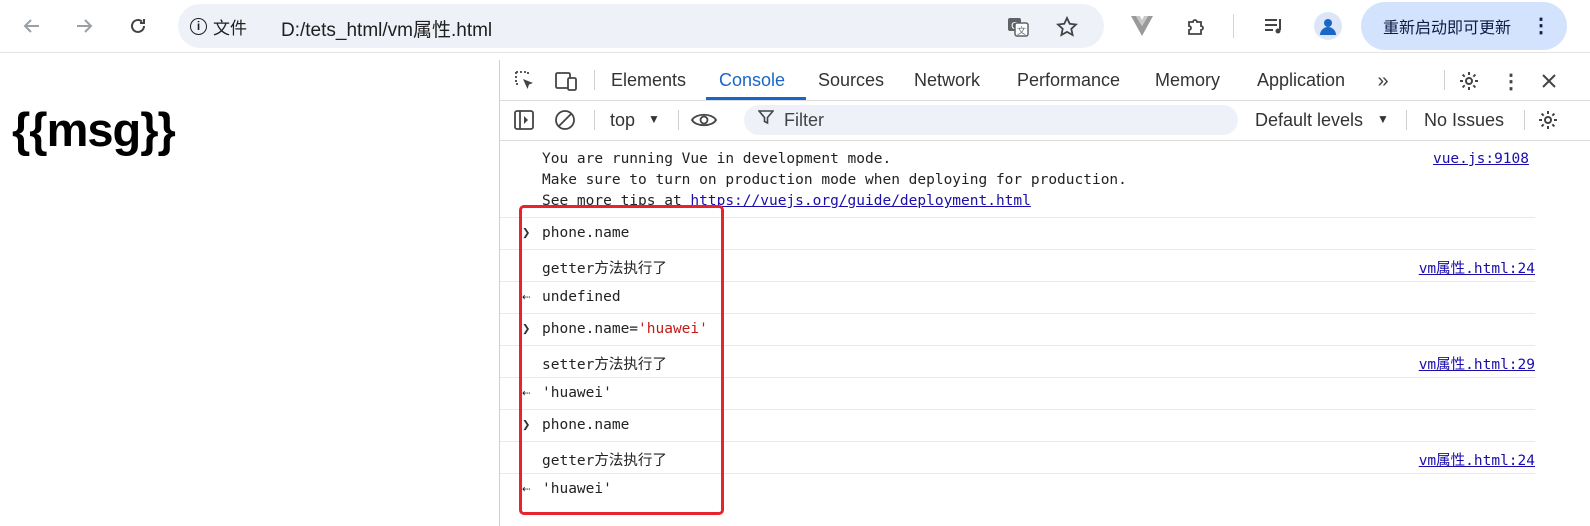 The height and width of the screenshot is (526, 1590). I want to click on settings-button, so click(1469, 81).